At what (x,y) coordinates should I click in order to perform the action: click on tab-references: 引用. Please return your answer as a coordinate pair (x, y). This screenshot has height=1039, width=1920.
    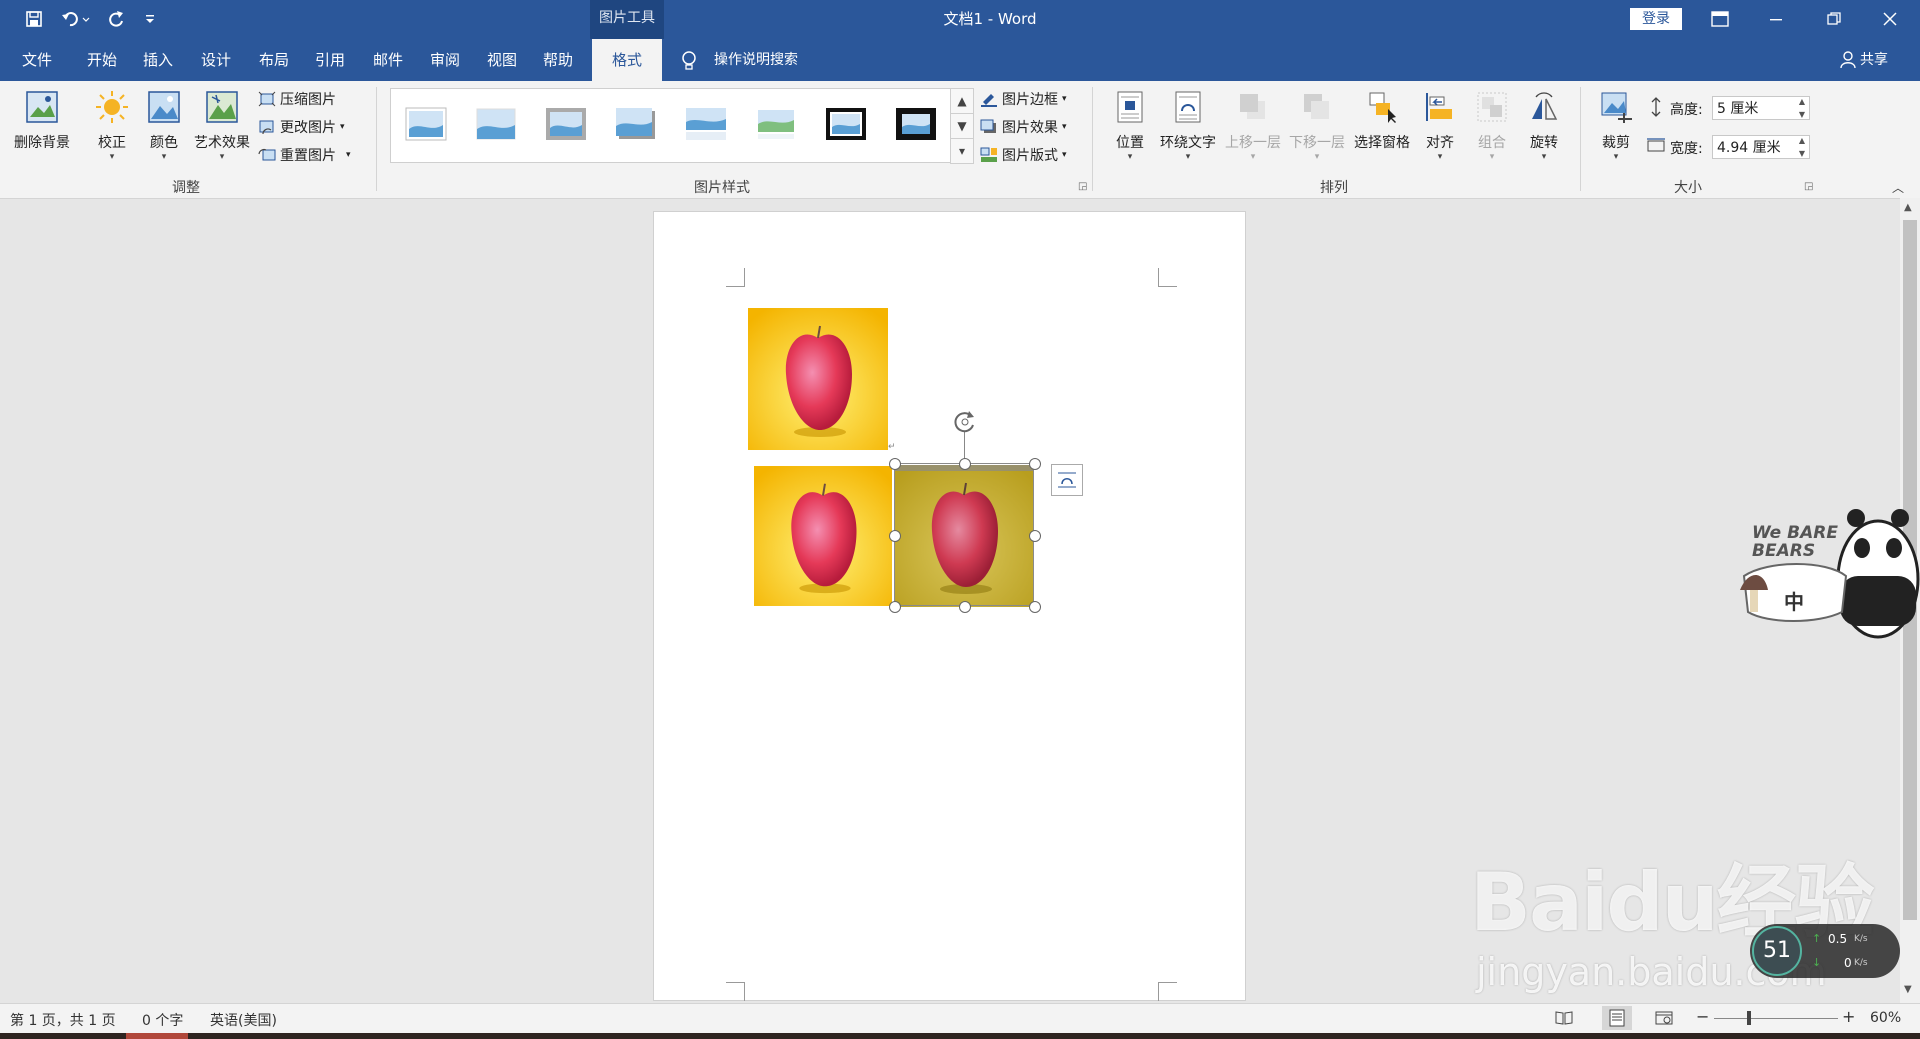
    Looking at the image, I should click on (330, 60).